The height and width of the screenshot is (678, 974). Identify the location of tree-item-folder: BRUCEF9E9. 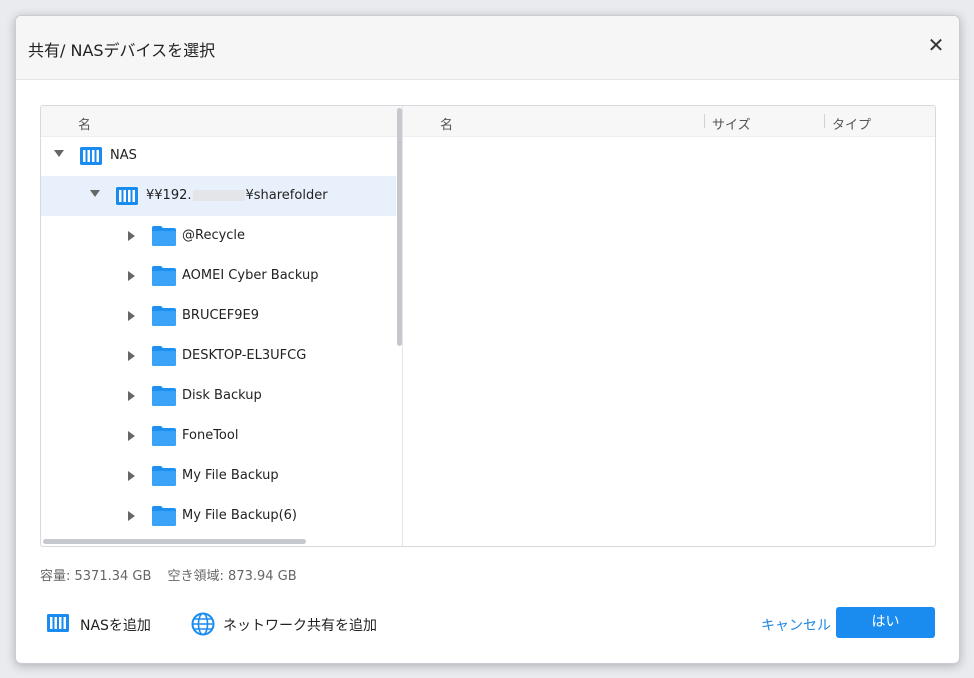
(218, 316).